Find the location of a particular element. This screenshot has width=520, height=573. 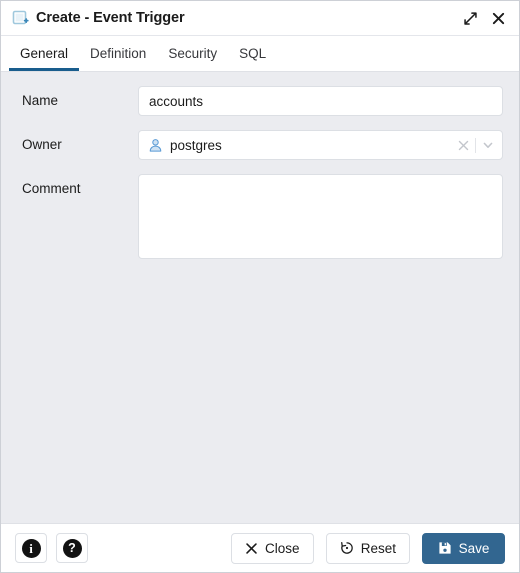

owner-field-row: Owner postgres is located at coordinates (260, 145).